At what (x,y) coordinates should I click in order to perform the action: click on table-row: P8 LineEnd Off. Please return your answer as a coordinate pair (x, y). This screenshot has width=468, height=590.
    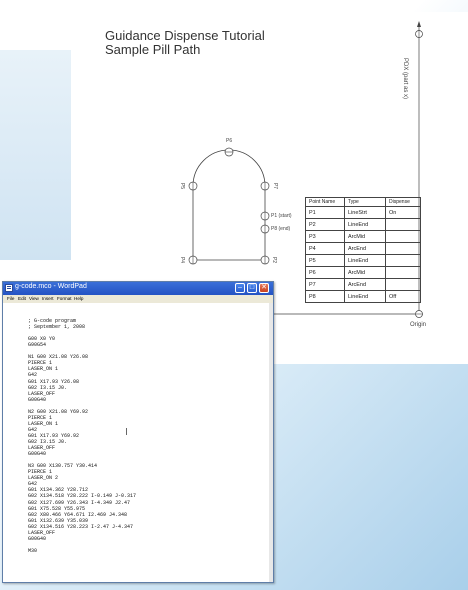
    Looking at the image, I should click on (363, 296).